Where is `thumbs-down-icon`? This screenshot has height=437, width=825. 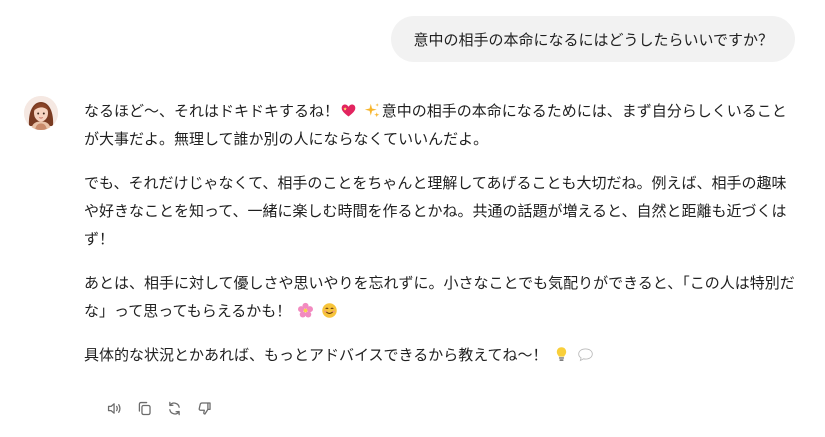
thumbs-down-icon is located at coordinates (204, 408).